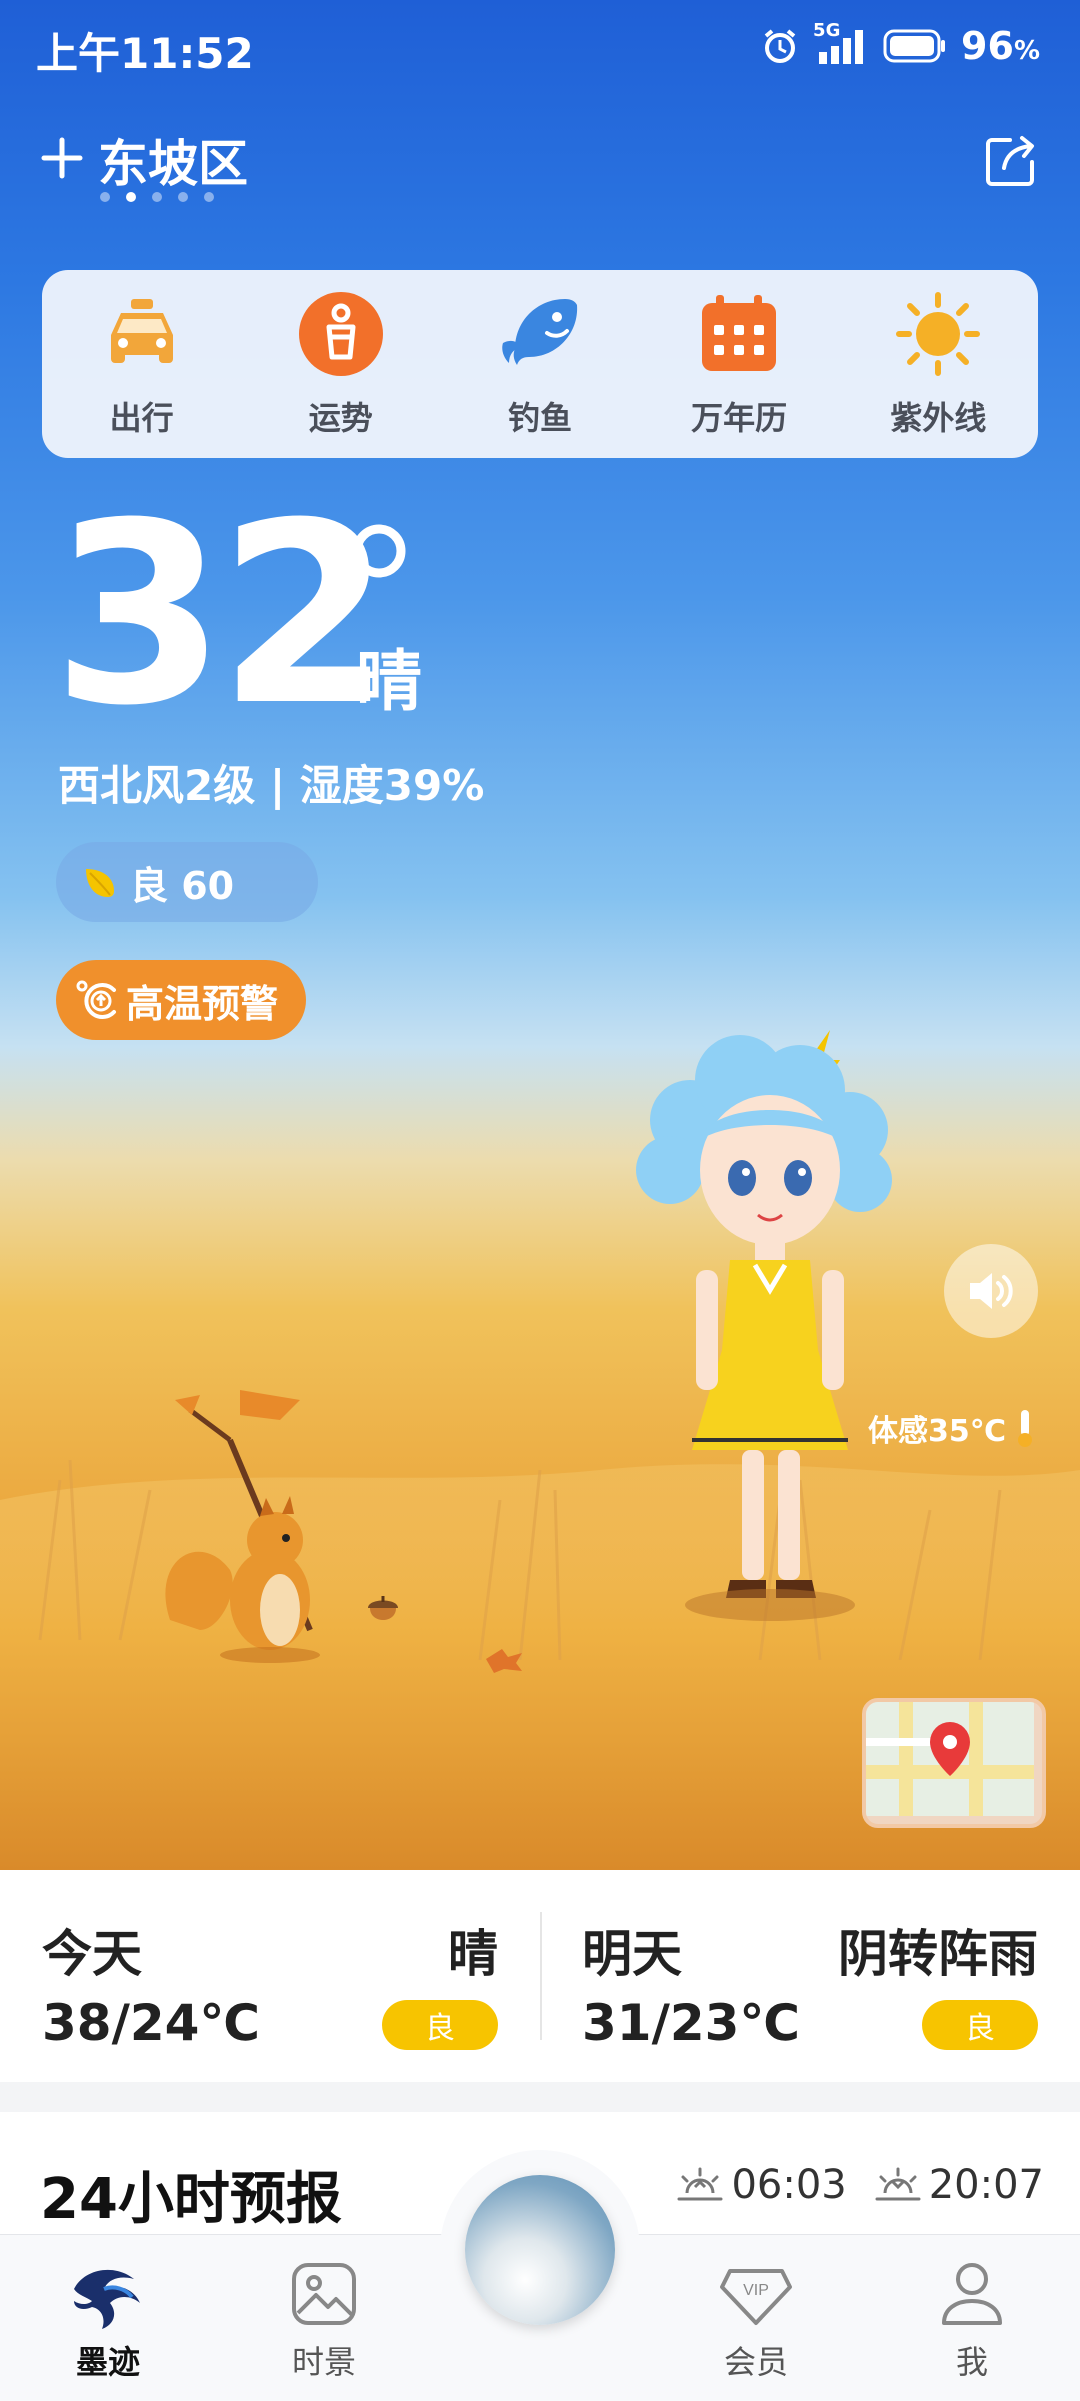 This screenshot has height=2401, width=1080. Describe the element at coordinates (340, 334) in the screenshot. I see `fortune-icon` at that location.